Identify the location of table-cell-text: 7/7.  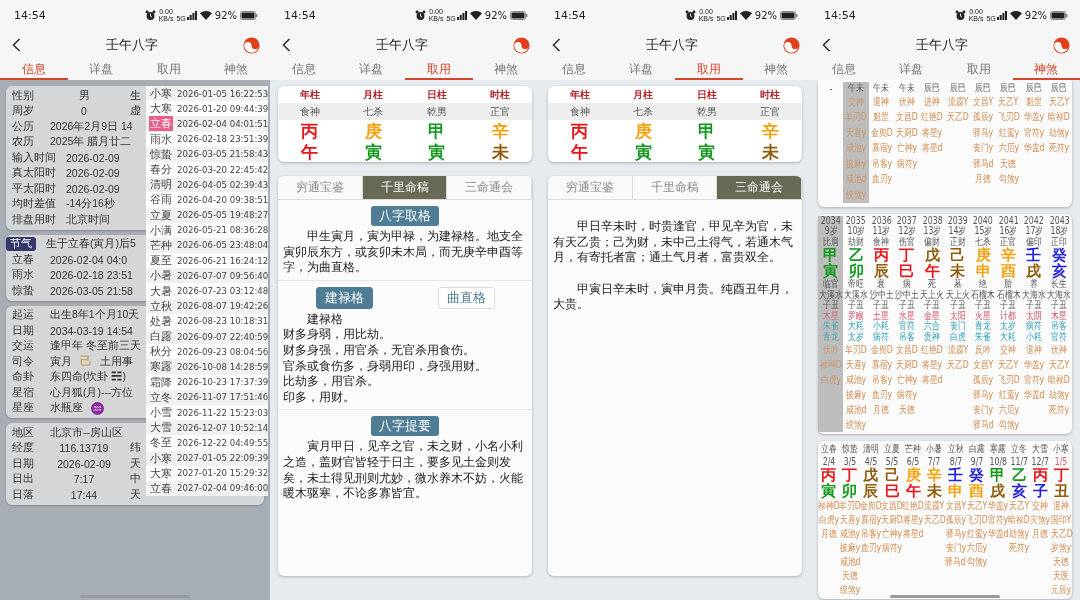
(934, 461).